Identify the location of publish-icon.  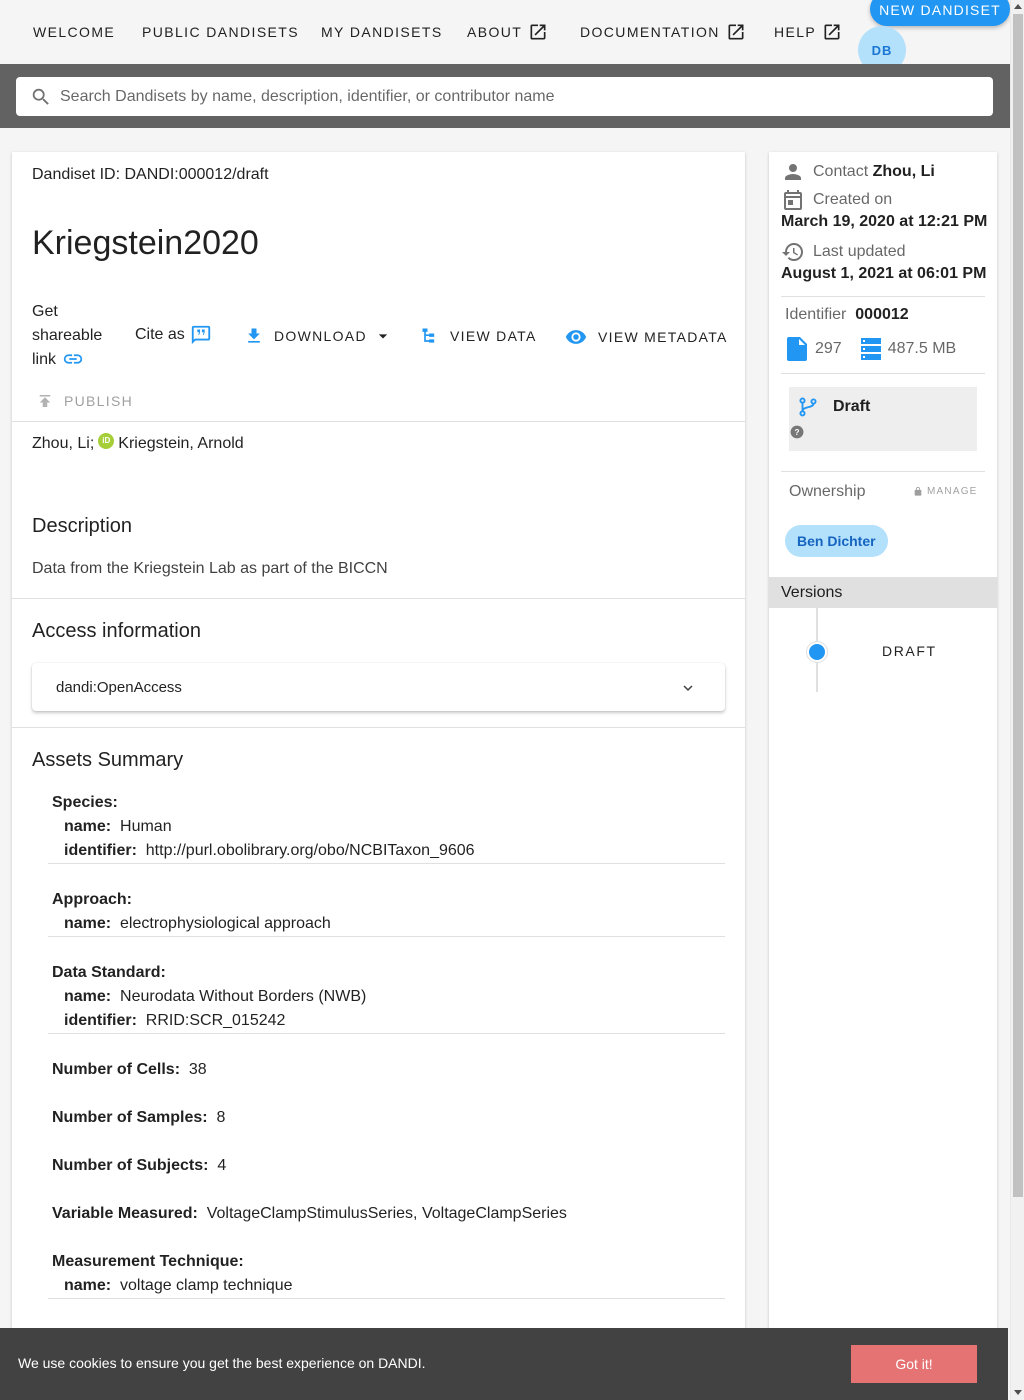
(45, 401).